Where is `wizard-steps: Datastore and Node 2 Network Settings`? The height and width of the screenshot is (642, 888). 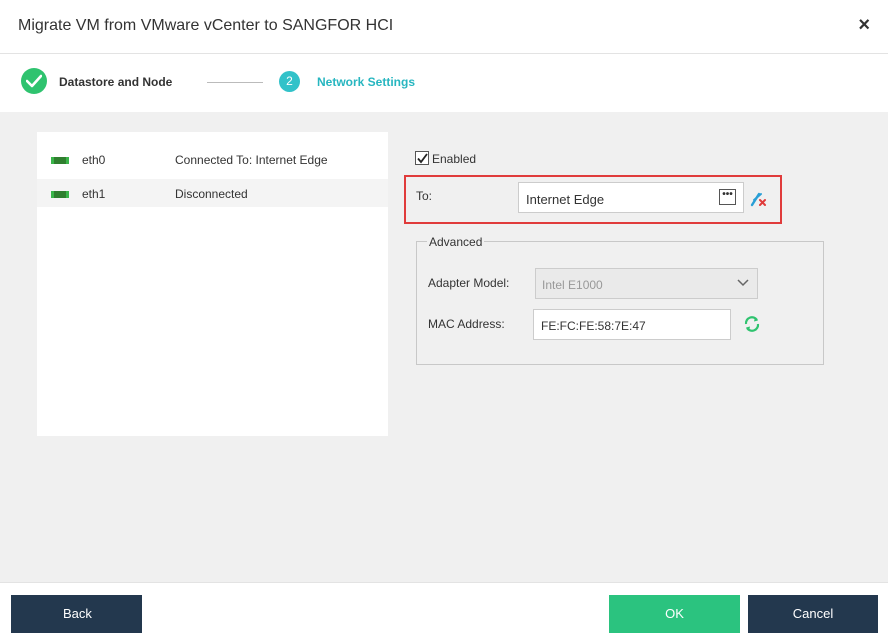 wizard-steps: Datastore and Node 2 Network Settings is located at coordinates (444, 82).